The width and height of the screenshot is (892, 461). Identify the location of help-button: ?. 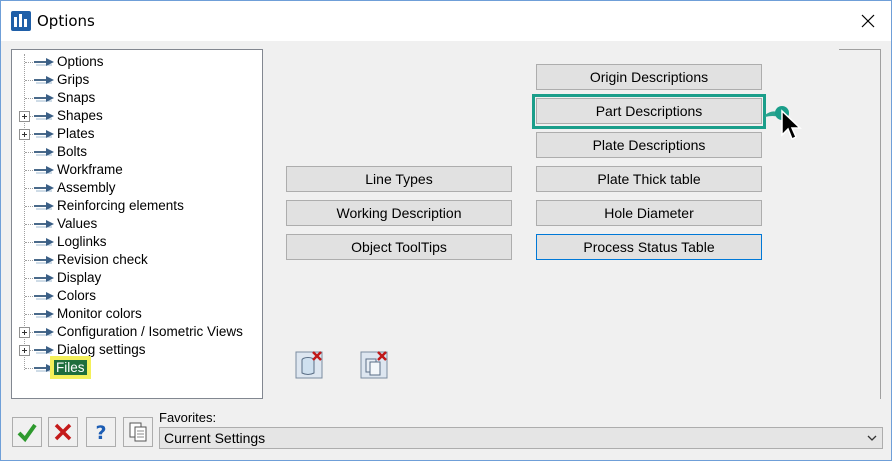
(101, 432).